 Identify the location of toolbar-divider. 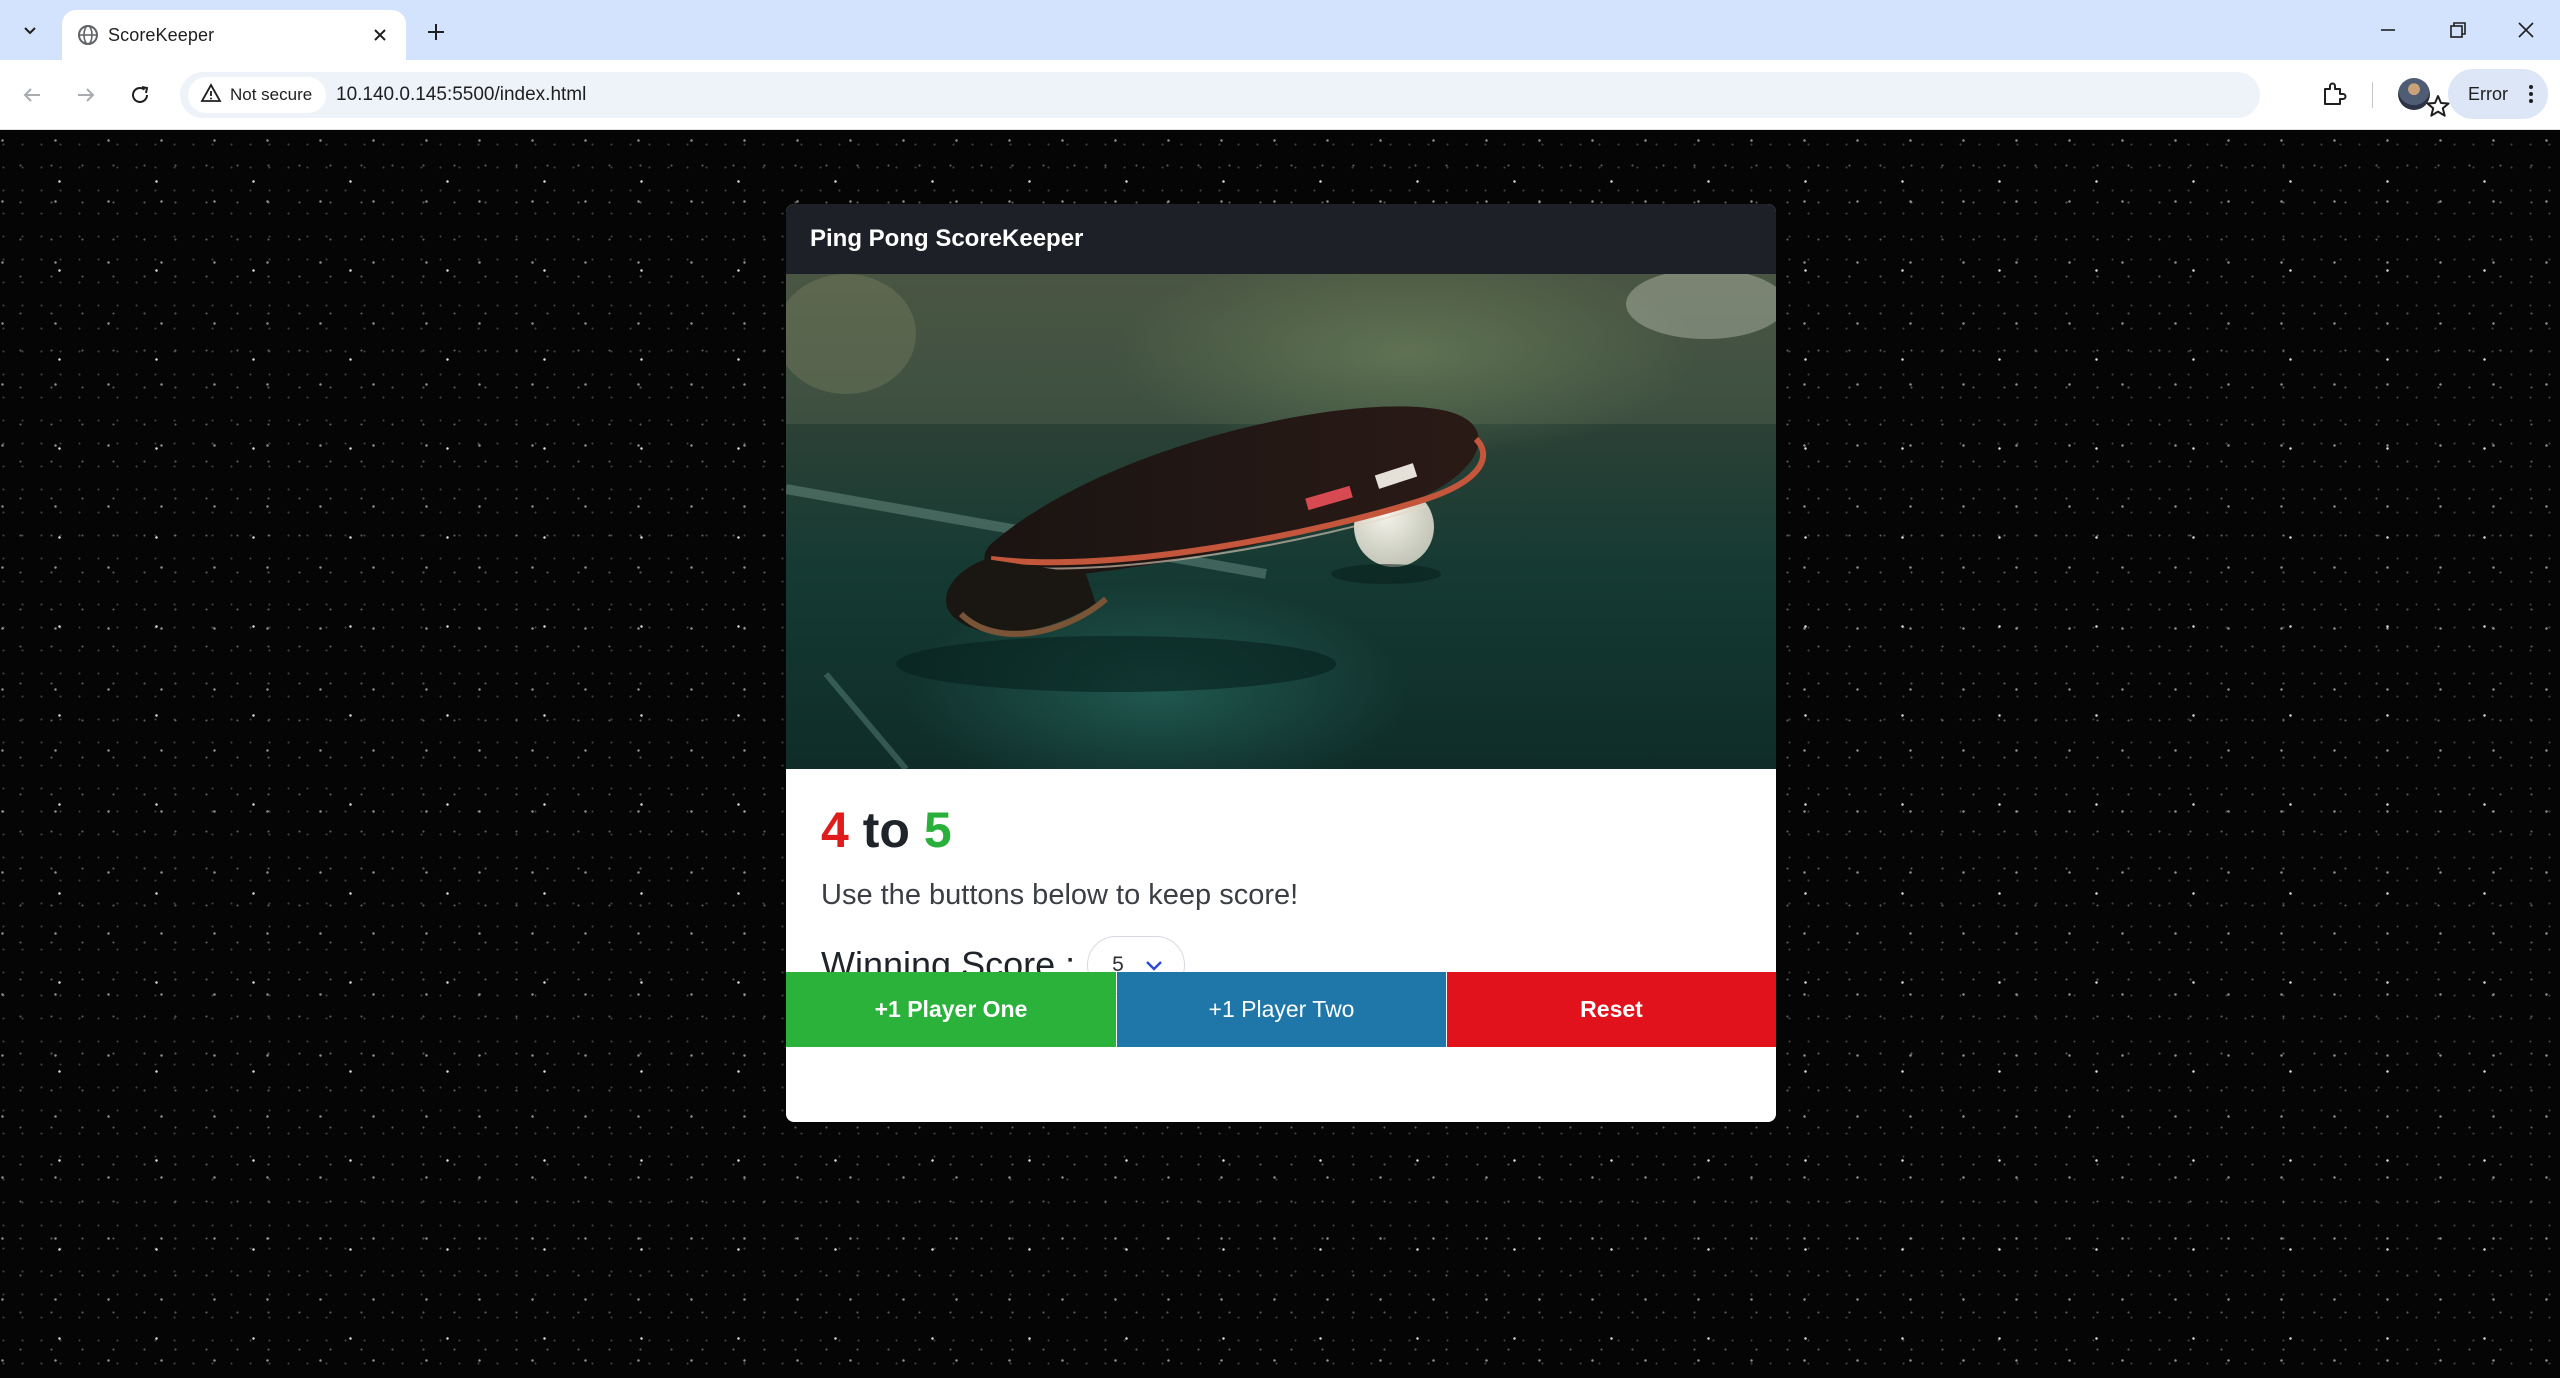
(2372, 95).